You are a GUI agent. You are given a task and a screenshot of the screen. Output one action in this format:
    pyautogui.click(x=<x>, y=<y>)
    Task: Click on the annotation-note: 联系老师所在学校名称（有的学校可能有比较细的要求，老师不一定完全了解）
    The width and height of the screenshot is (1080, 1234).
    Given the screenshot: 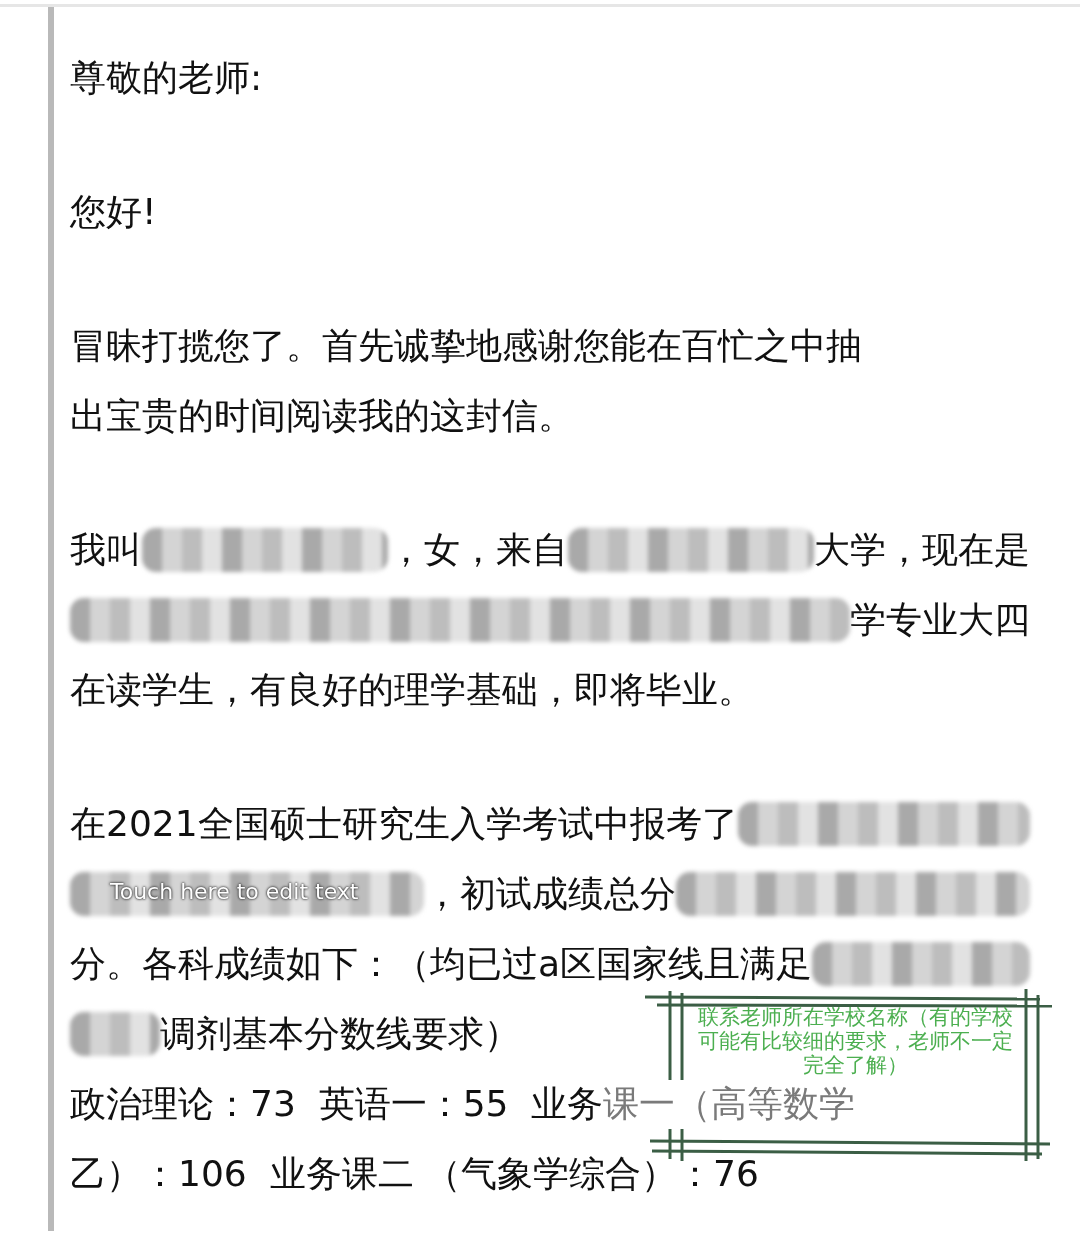 What is the action you would take?
    pyautogui.click(x=855, y=1041)
    